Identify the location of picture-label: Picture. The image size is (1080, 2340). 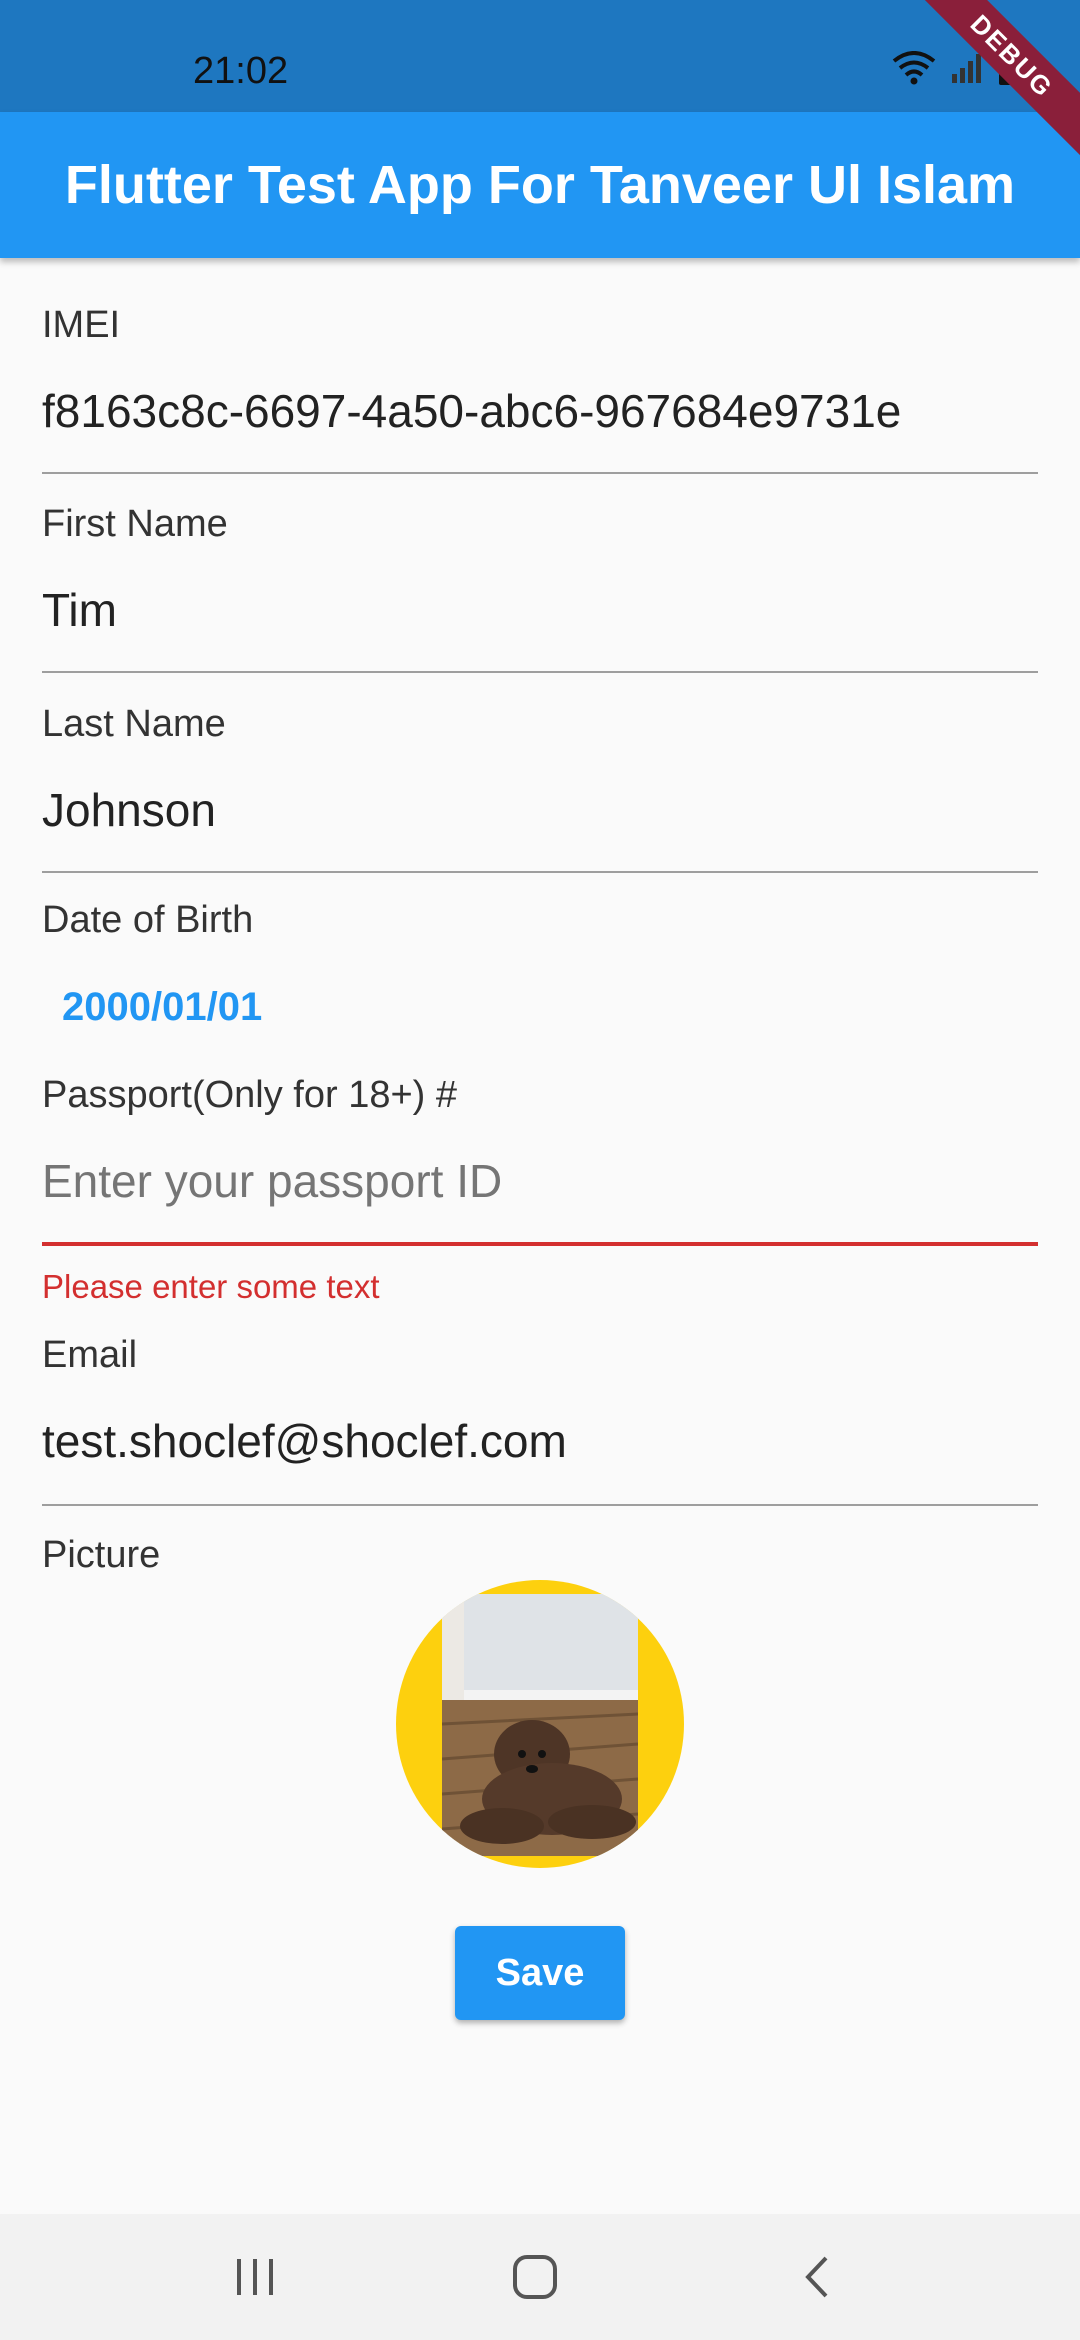
(101, 1555).